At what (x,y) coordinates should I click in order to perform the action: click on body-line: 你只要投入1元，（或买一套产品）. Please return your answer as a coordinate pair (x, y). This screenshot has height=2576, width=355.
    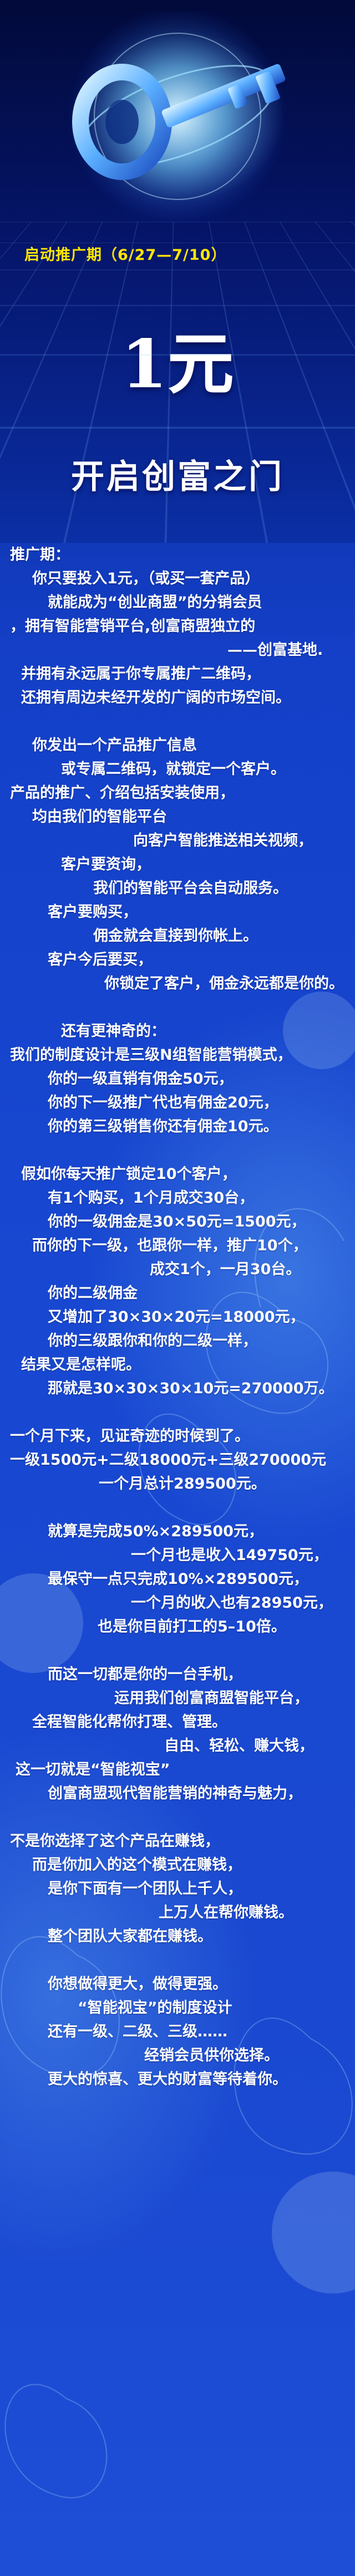
    Looking at the image, I should click on (177, 579).